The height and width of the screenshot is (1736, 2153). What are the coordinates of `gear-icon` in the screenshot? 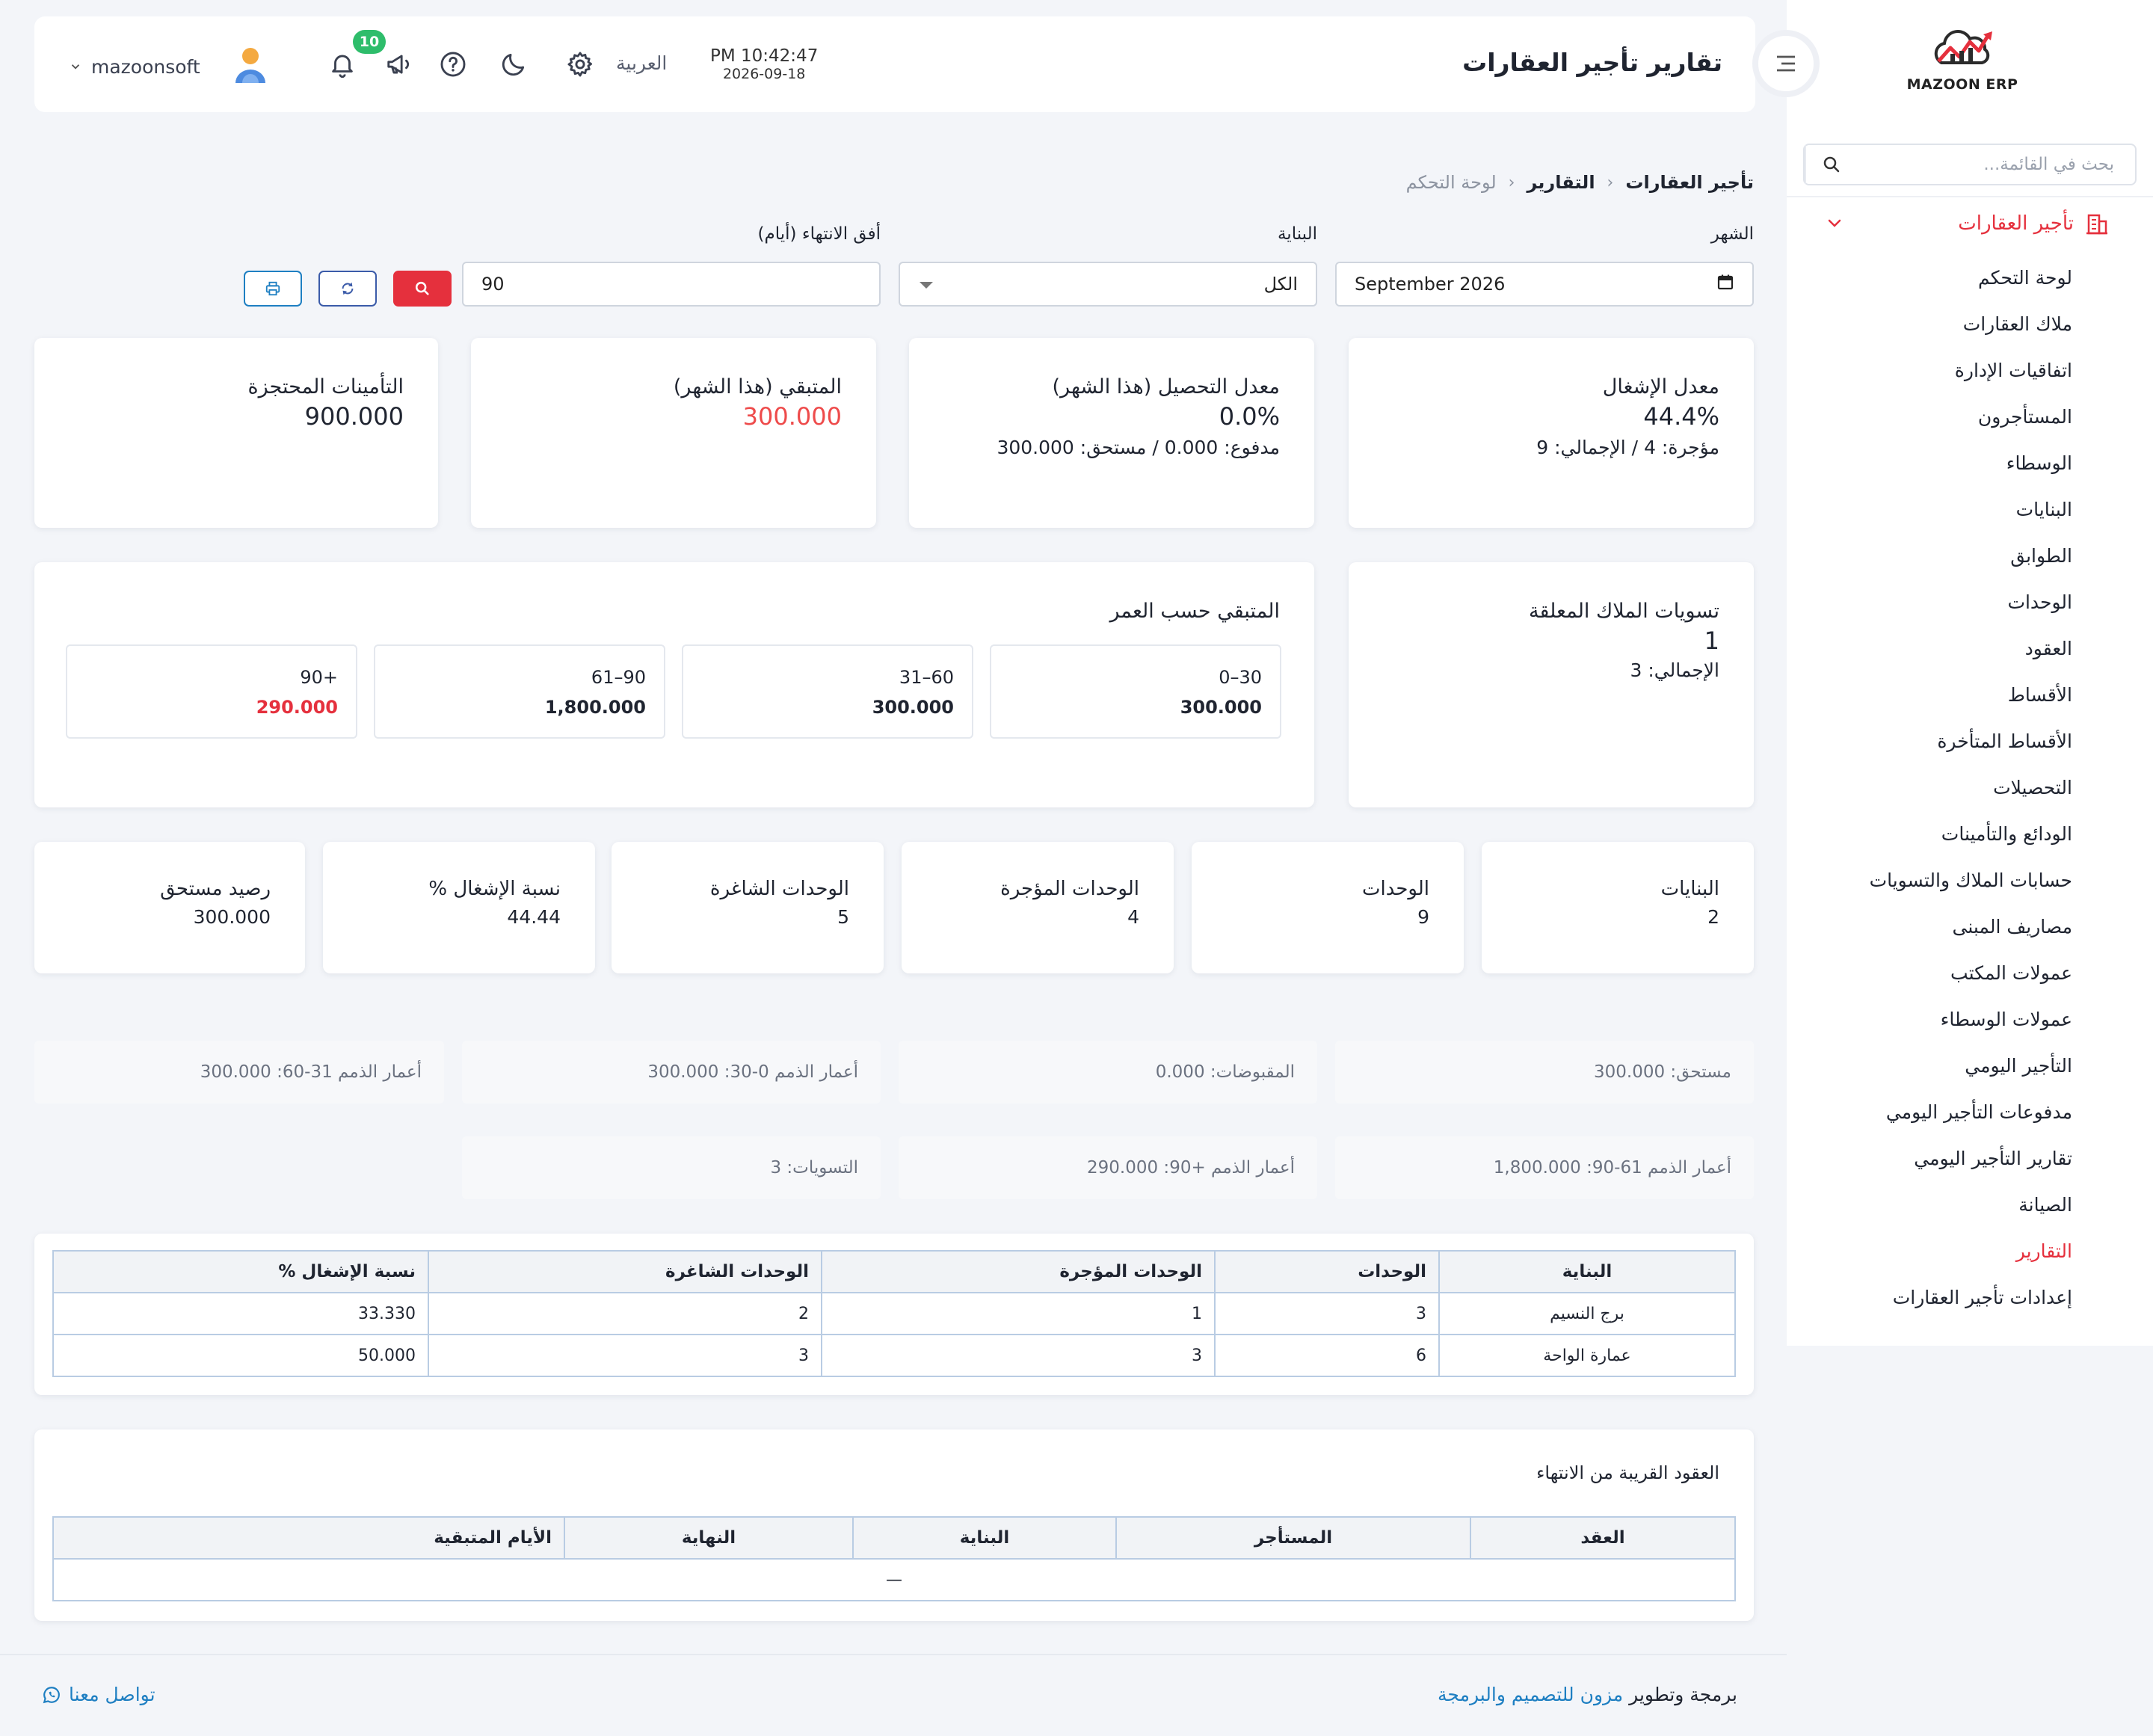 It's located at (580, 64).